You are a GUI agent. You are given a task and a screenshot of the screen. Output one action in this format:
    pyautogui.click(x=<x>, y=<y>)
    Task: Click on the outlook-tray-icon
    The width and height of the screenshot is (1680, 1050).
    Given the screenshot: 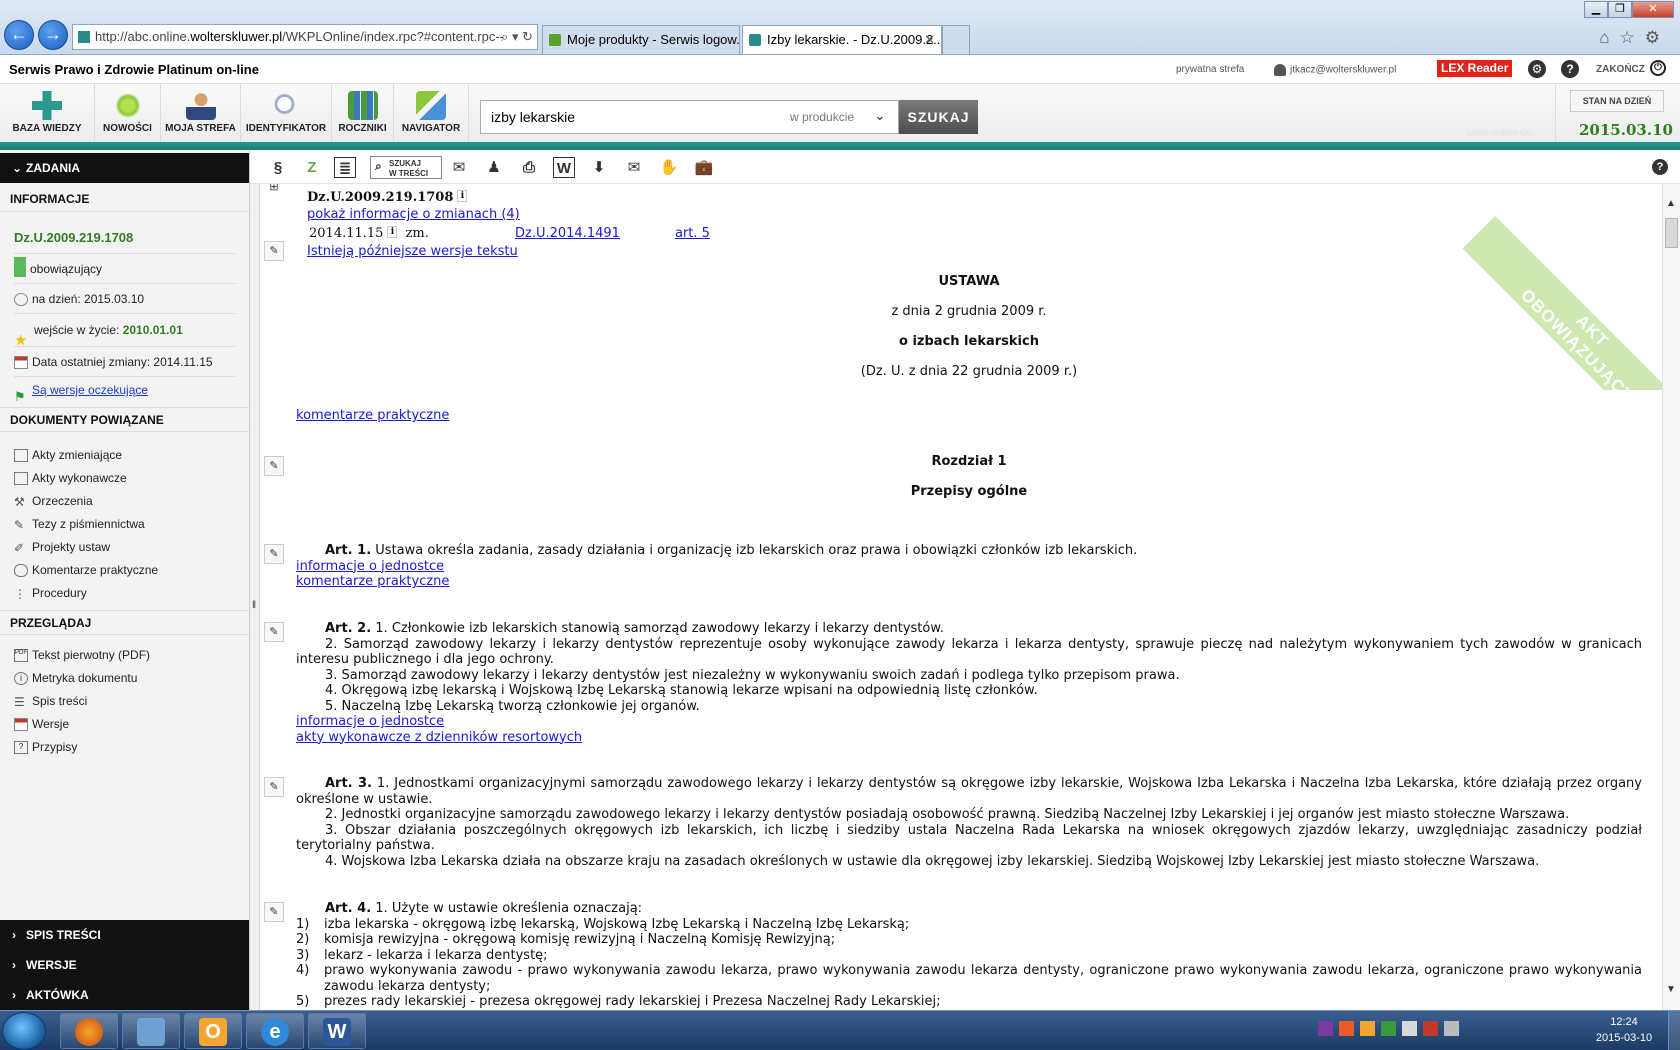 What is the action you would take?
    pyautogui.click(x=1367, y=1028)
    